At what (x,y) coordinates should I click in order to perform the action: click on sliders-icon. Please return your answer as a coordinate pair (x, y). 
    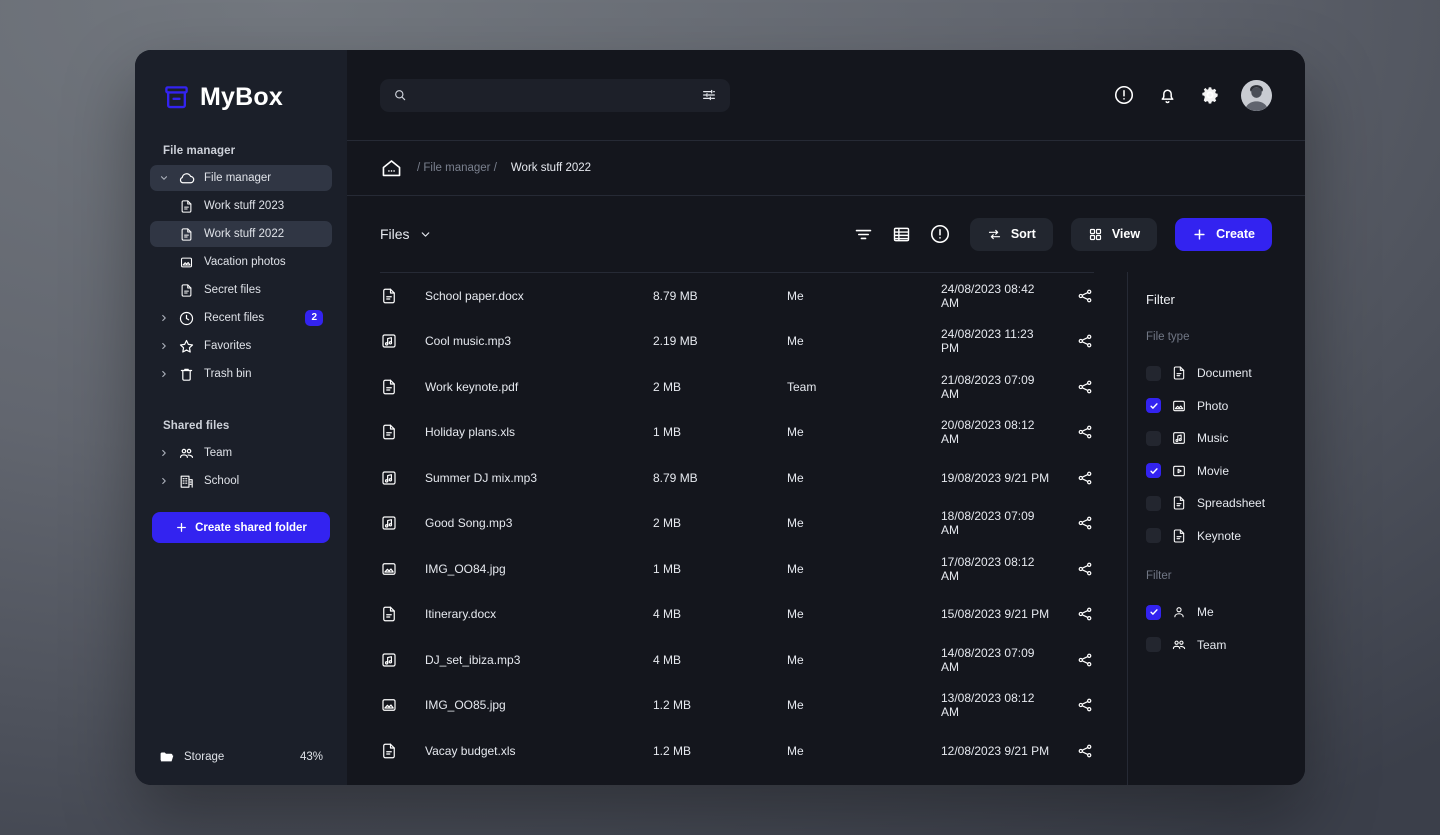
    Looking at the image, I should click on (709, 95).